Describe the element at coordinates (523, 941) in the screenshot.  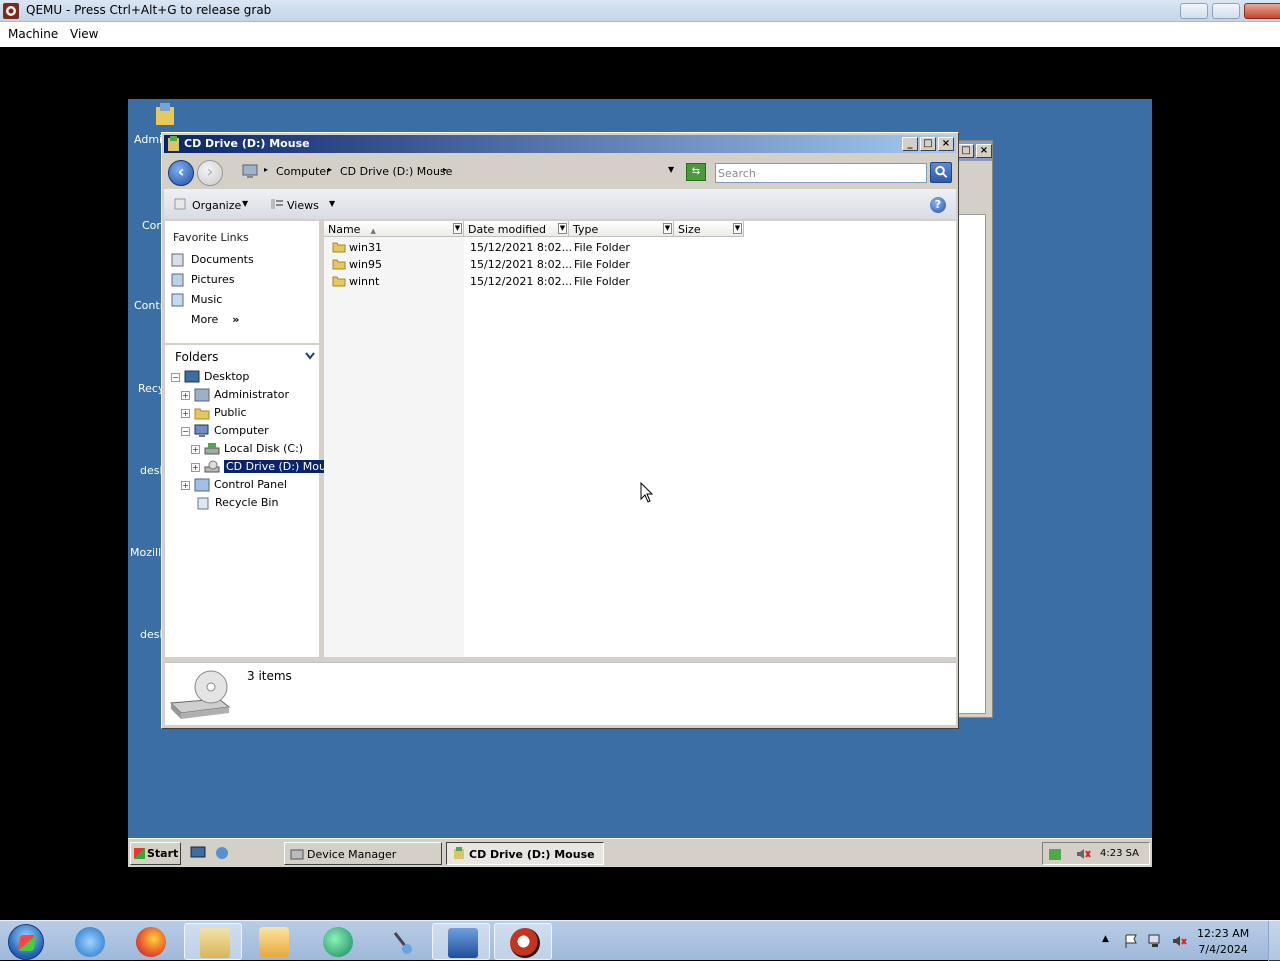
I see `taskbar-qemu` at that location.